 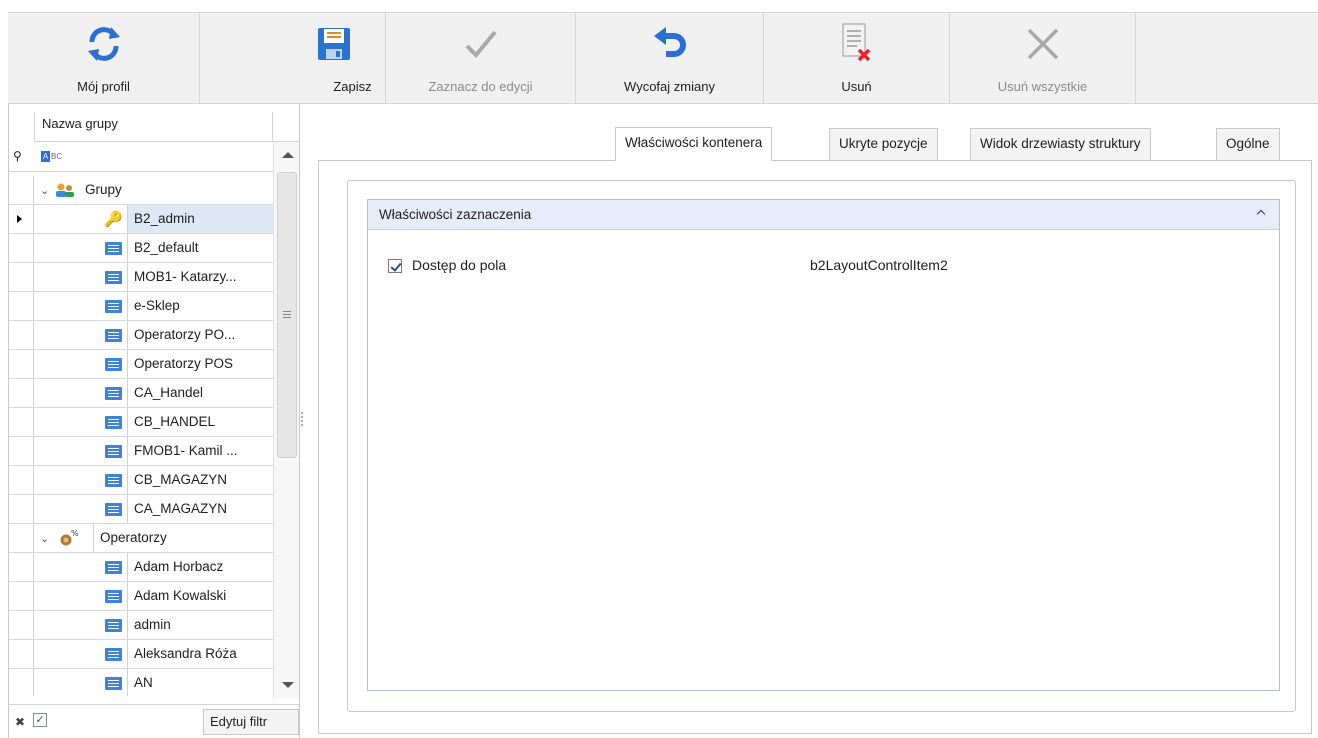 I want to click on users-group-icon, so click(x=65, y=190).